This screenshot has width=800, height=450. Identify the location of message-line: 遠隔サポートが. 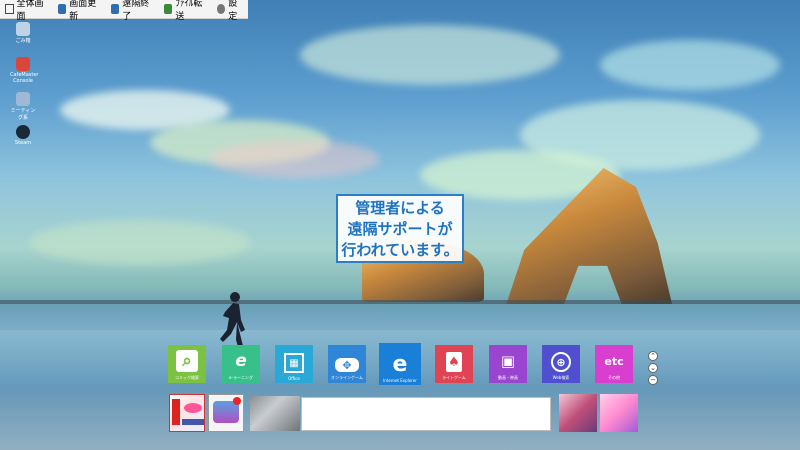
(400, 229).